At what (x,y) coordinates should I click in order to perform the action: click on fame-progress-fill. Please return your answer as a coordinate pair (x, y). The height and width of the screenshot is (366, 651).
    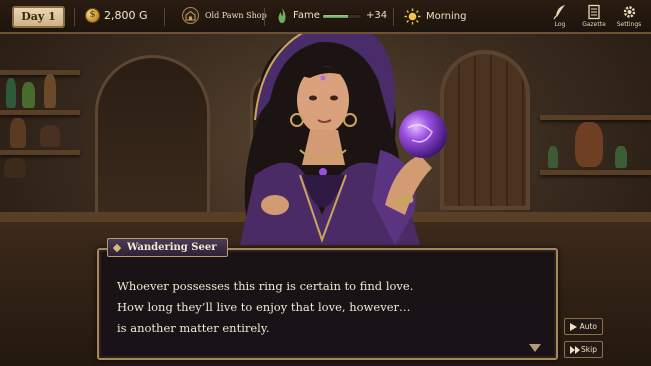
    Looking at the image, I should click on (335, 16).